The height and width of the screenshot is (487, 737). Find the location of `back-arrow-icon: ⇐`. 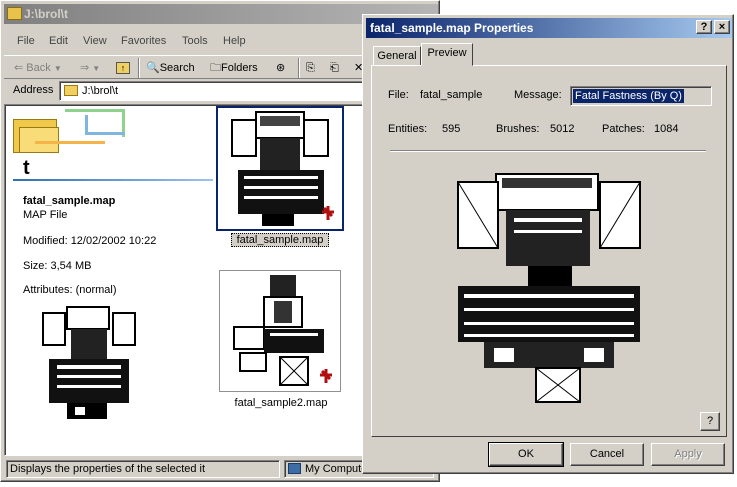

back-arrow-icon: ⇐ is located at coordinates (19, 68).